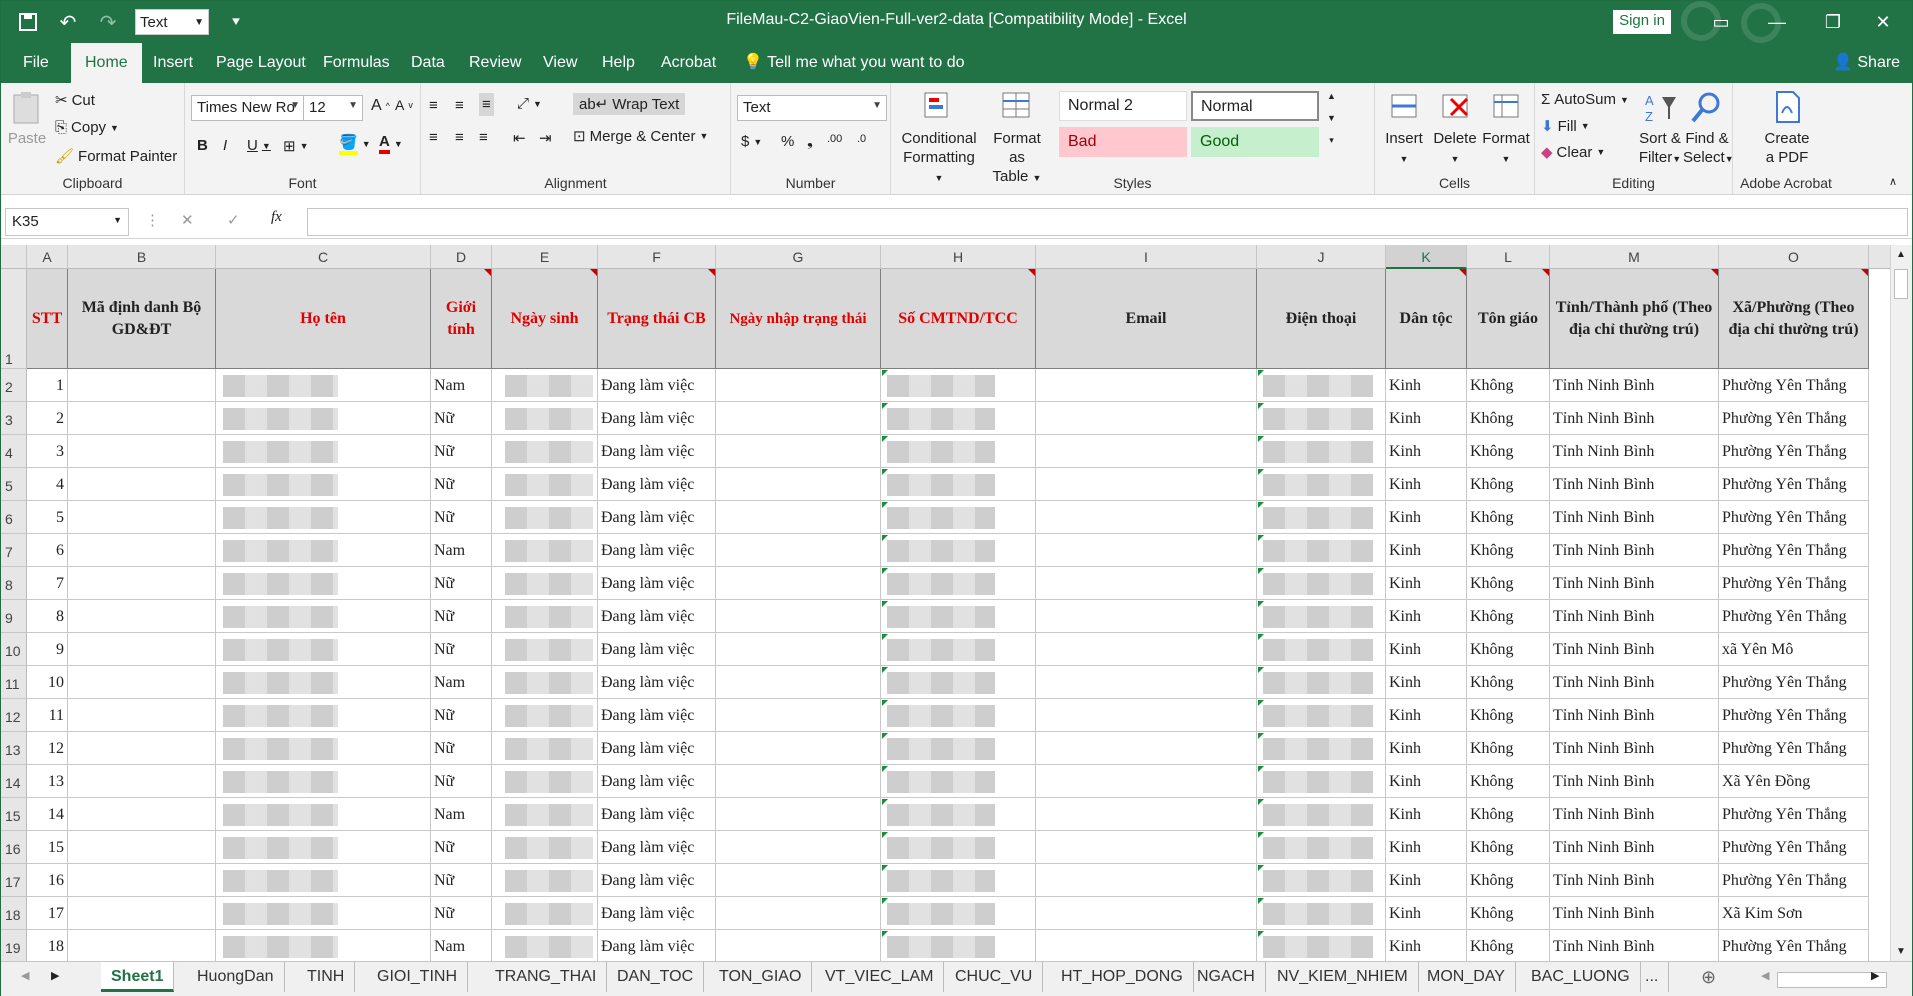  What do you see at coordinates (1660, 129) in the screenshot?
I see `sort-filter-button: AZ Sort & Filter▼` at bounding box center [1660, 129].